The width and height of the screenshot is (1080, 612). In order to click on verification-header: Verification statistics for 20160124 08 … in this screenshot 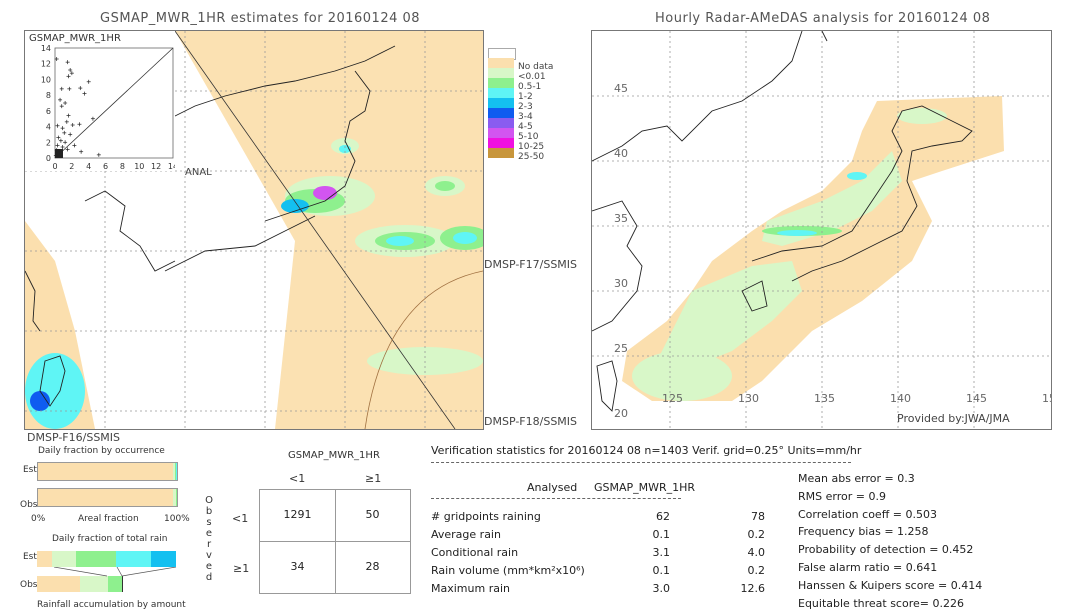, I will do `click(646, 450)`.